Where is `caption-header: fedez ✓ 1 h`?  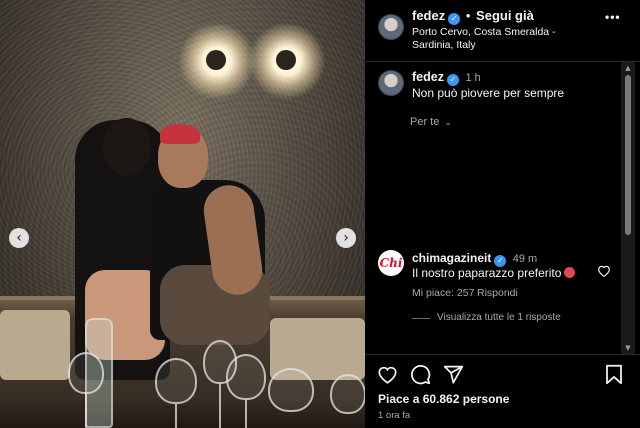
caption-header: fedez ✓ 1 h is located at coordinates (446, 78).